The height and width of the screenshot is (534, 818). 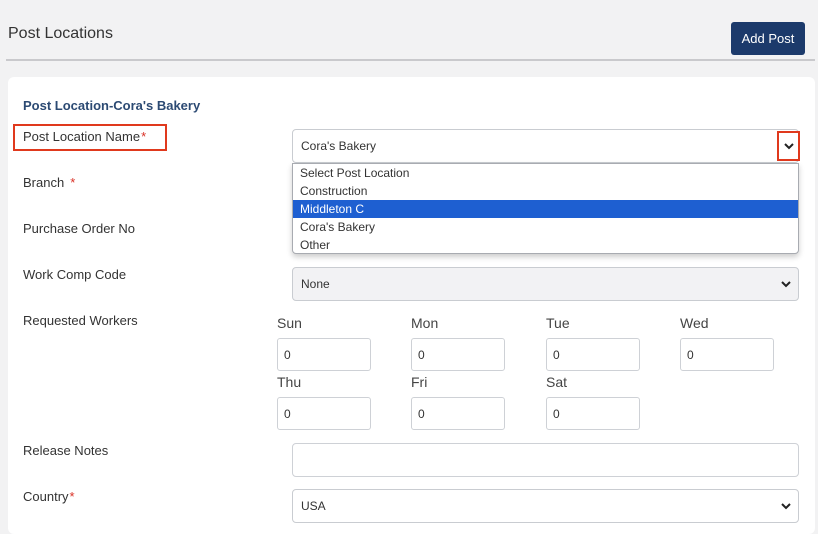 I want to click on post-location-select-value: Cora's Bakery, so click(x=338, y=146).